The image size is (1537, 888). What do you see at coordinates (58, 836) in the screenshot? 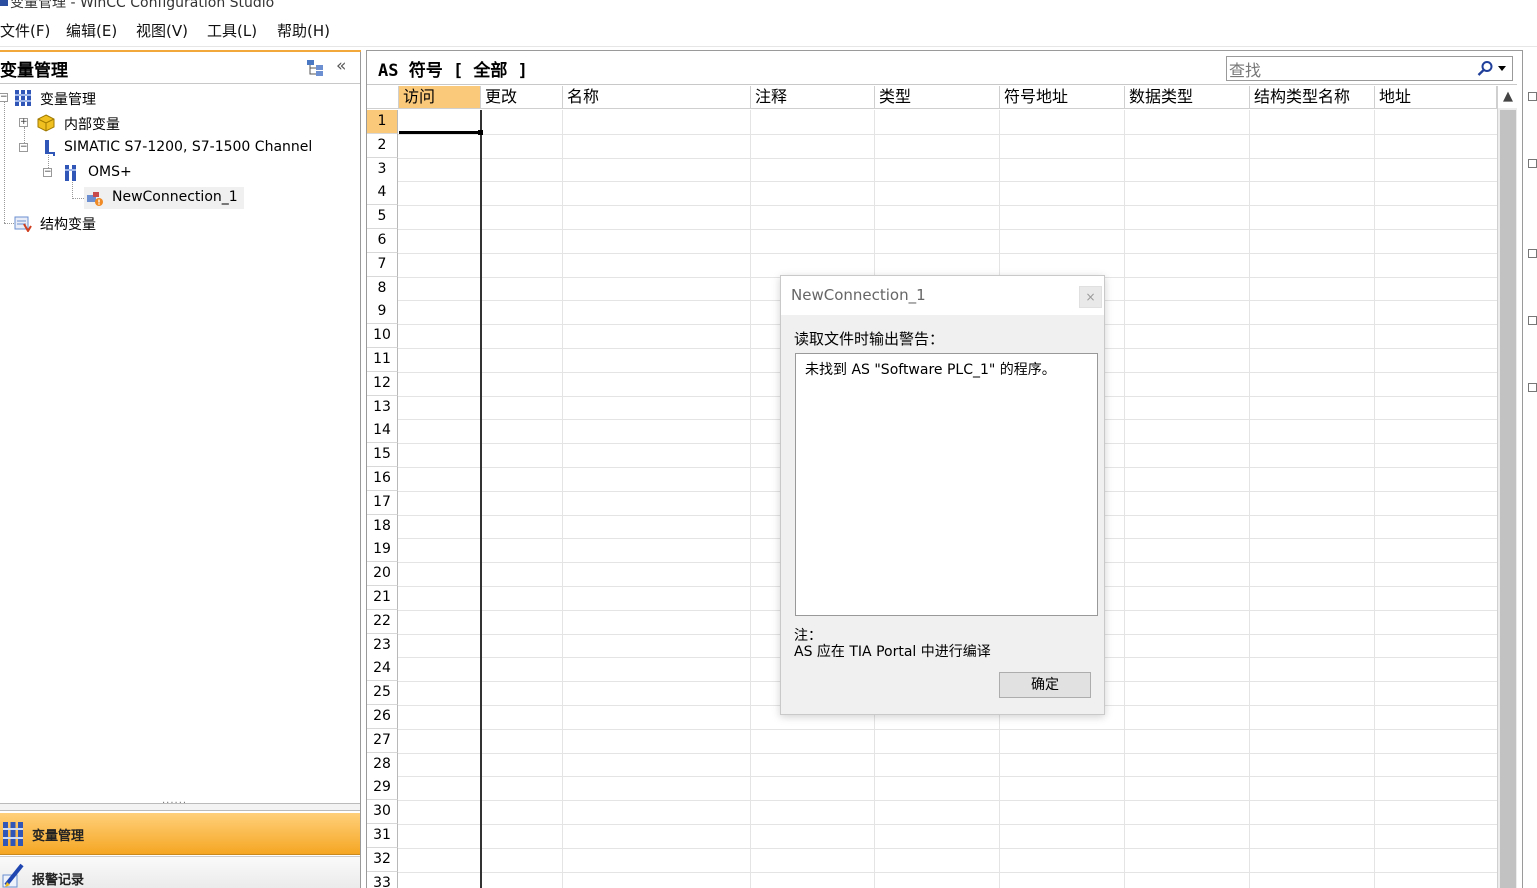
I see `nav-tab-label: 变量管理` at bounding box center [58, 836].